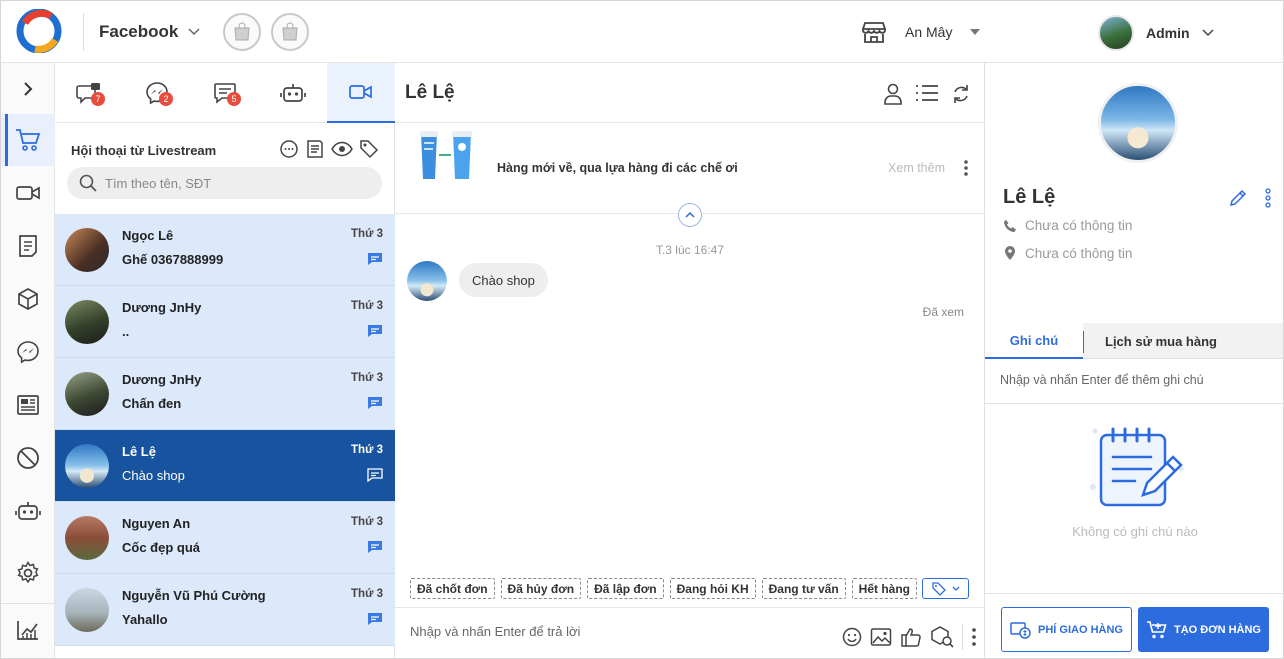 This screenshot has width=1284, height=659. I want to click on composer-tools, so click(909, 637).